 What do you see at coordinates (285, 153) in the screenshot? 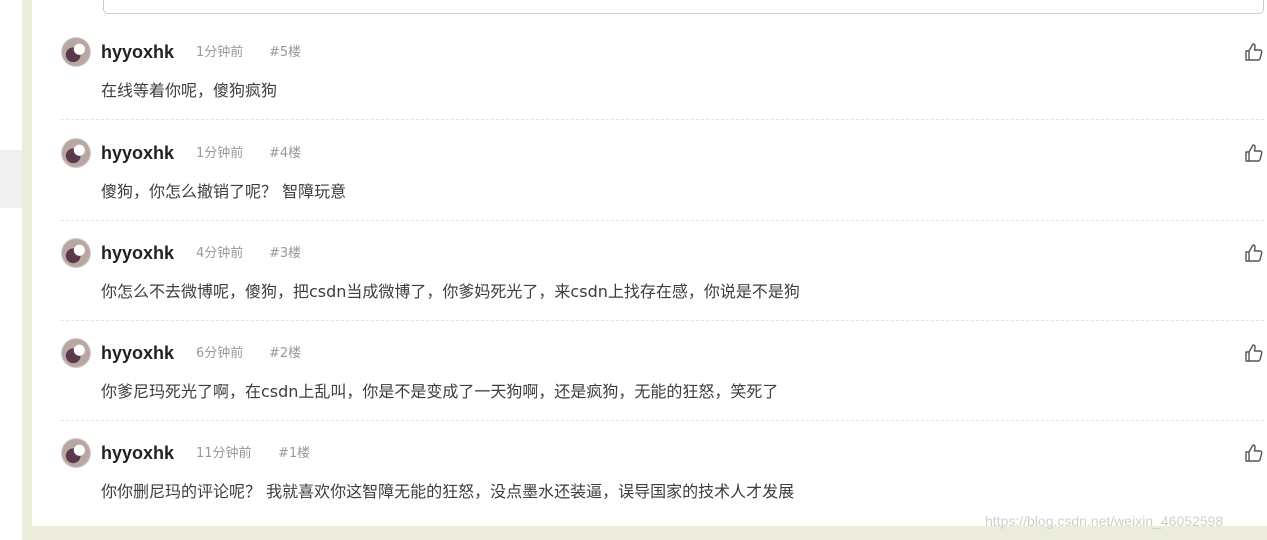
I see `comment-floor: #4楼` at bounding box center [285, 153].